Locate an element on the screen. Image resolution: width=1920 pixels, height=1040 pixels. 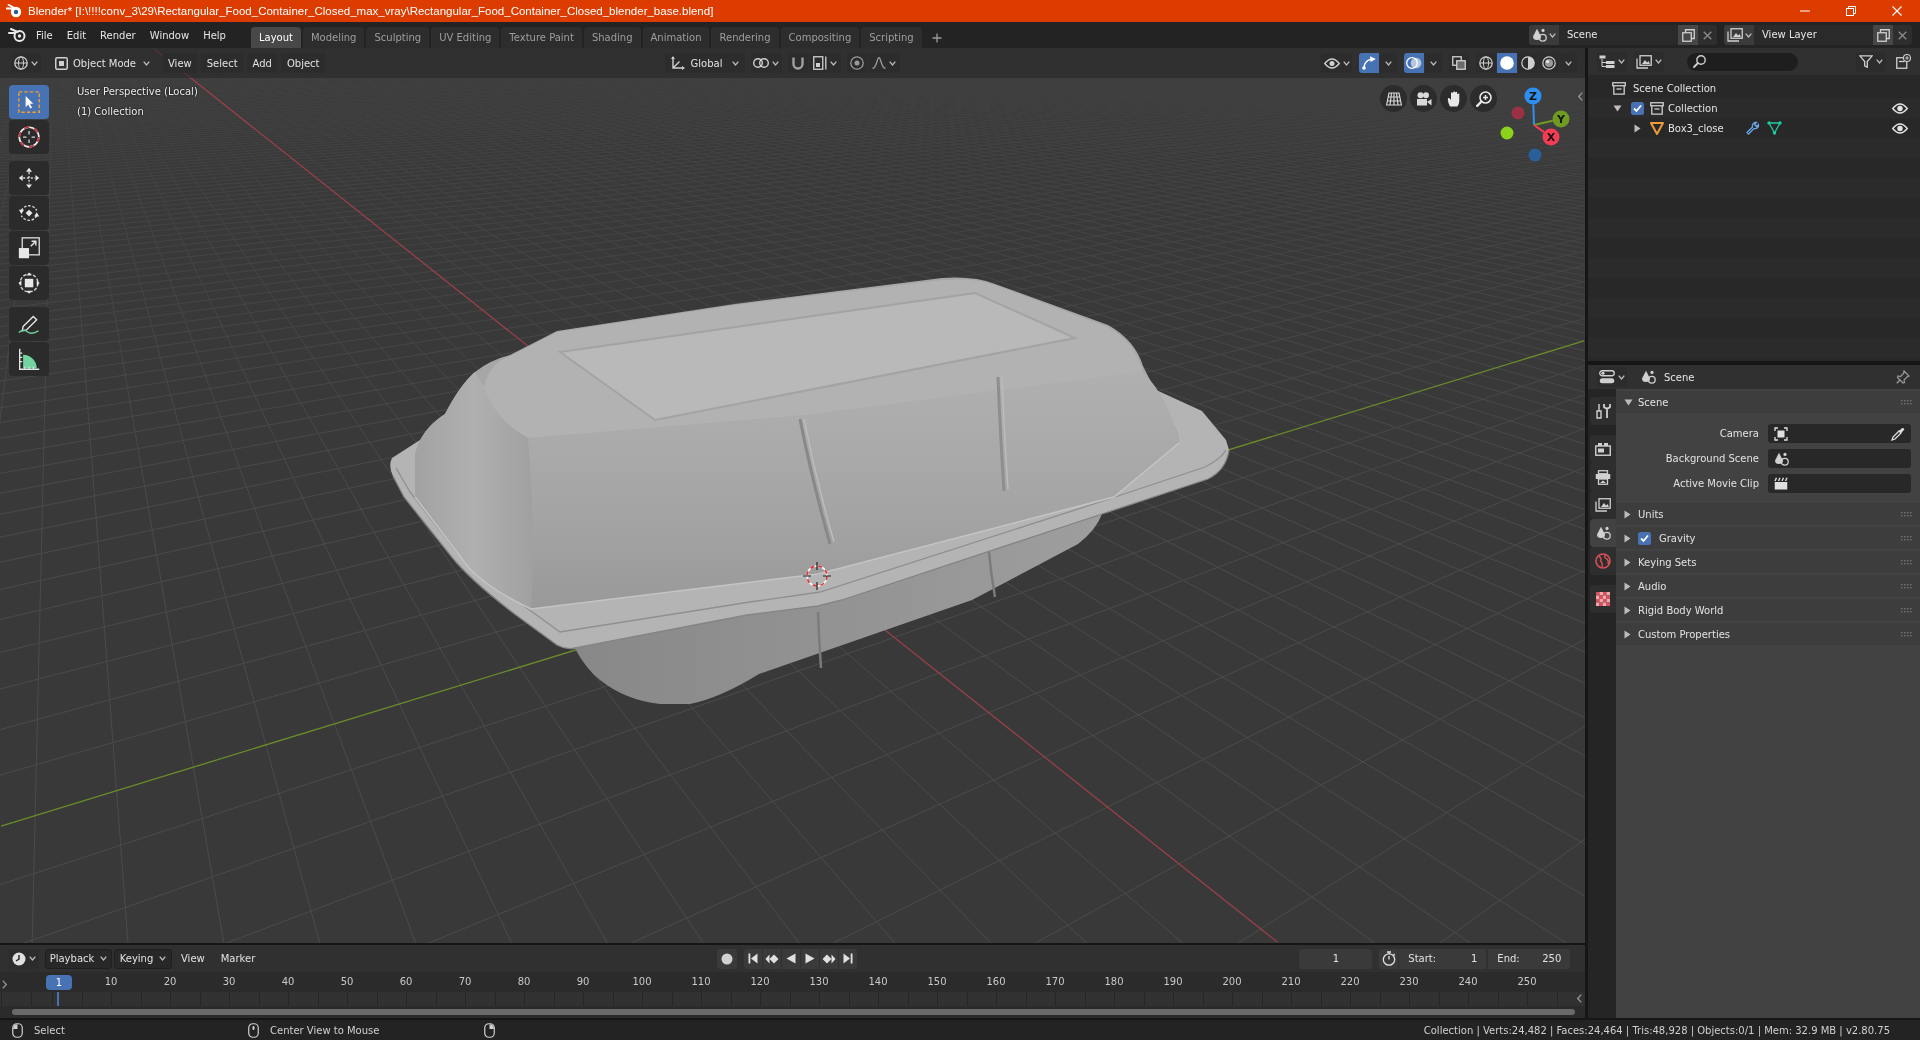
play-button is located at coordinates (810, 958).